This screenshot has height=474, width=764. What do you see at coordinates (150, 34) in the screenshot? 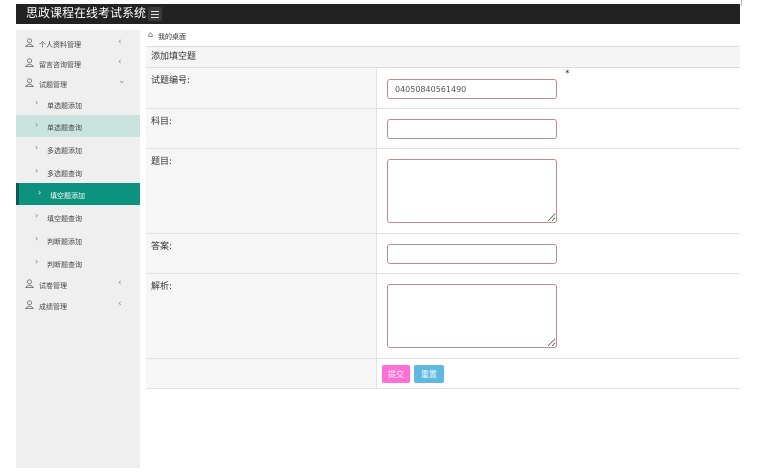
I see `home-icon: ⌂` at bounding box center [150, 34].